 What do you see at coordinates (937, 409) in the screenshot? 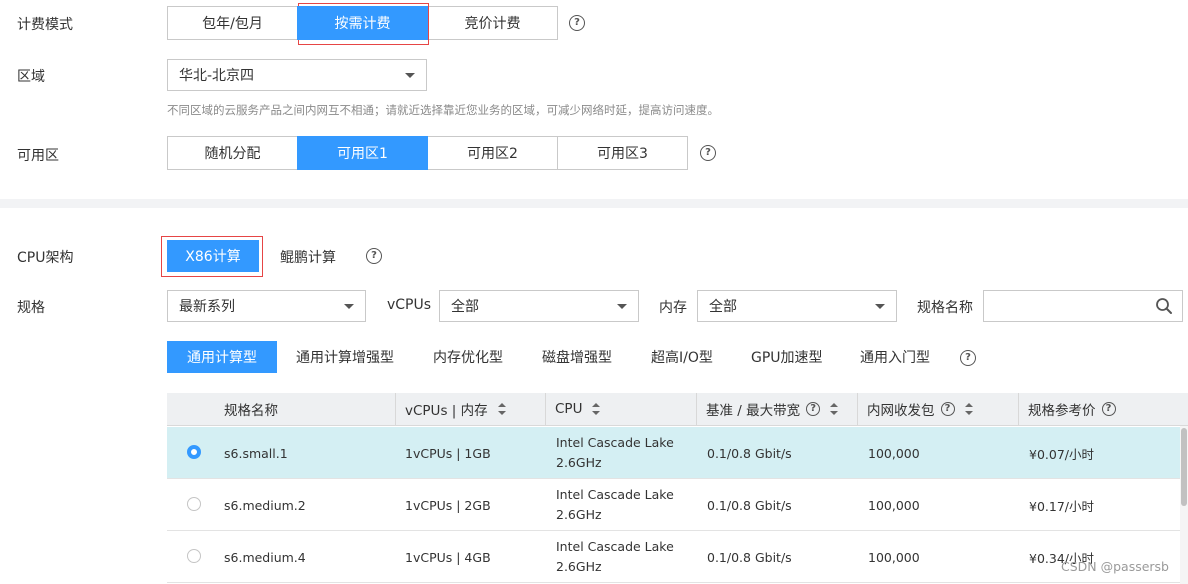
I see `col-header-pps: 内网收发包` at bounding box center [937, 409].